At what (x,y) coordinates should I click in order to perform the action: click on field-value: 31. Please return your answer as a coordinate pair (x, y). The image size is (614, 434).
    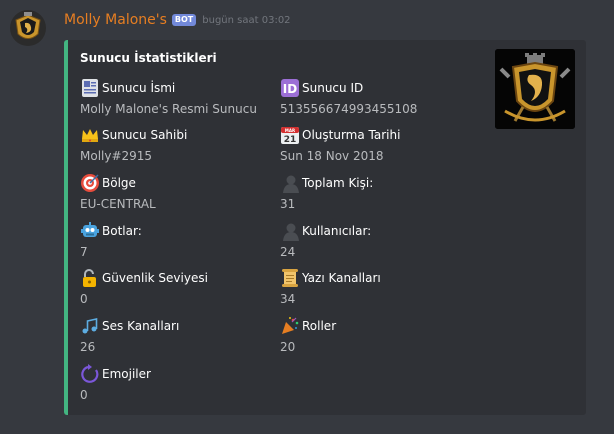
    Looking at the image, I should click on (288, 204).